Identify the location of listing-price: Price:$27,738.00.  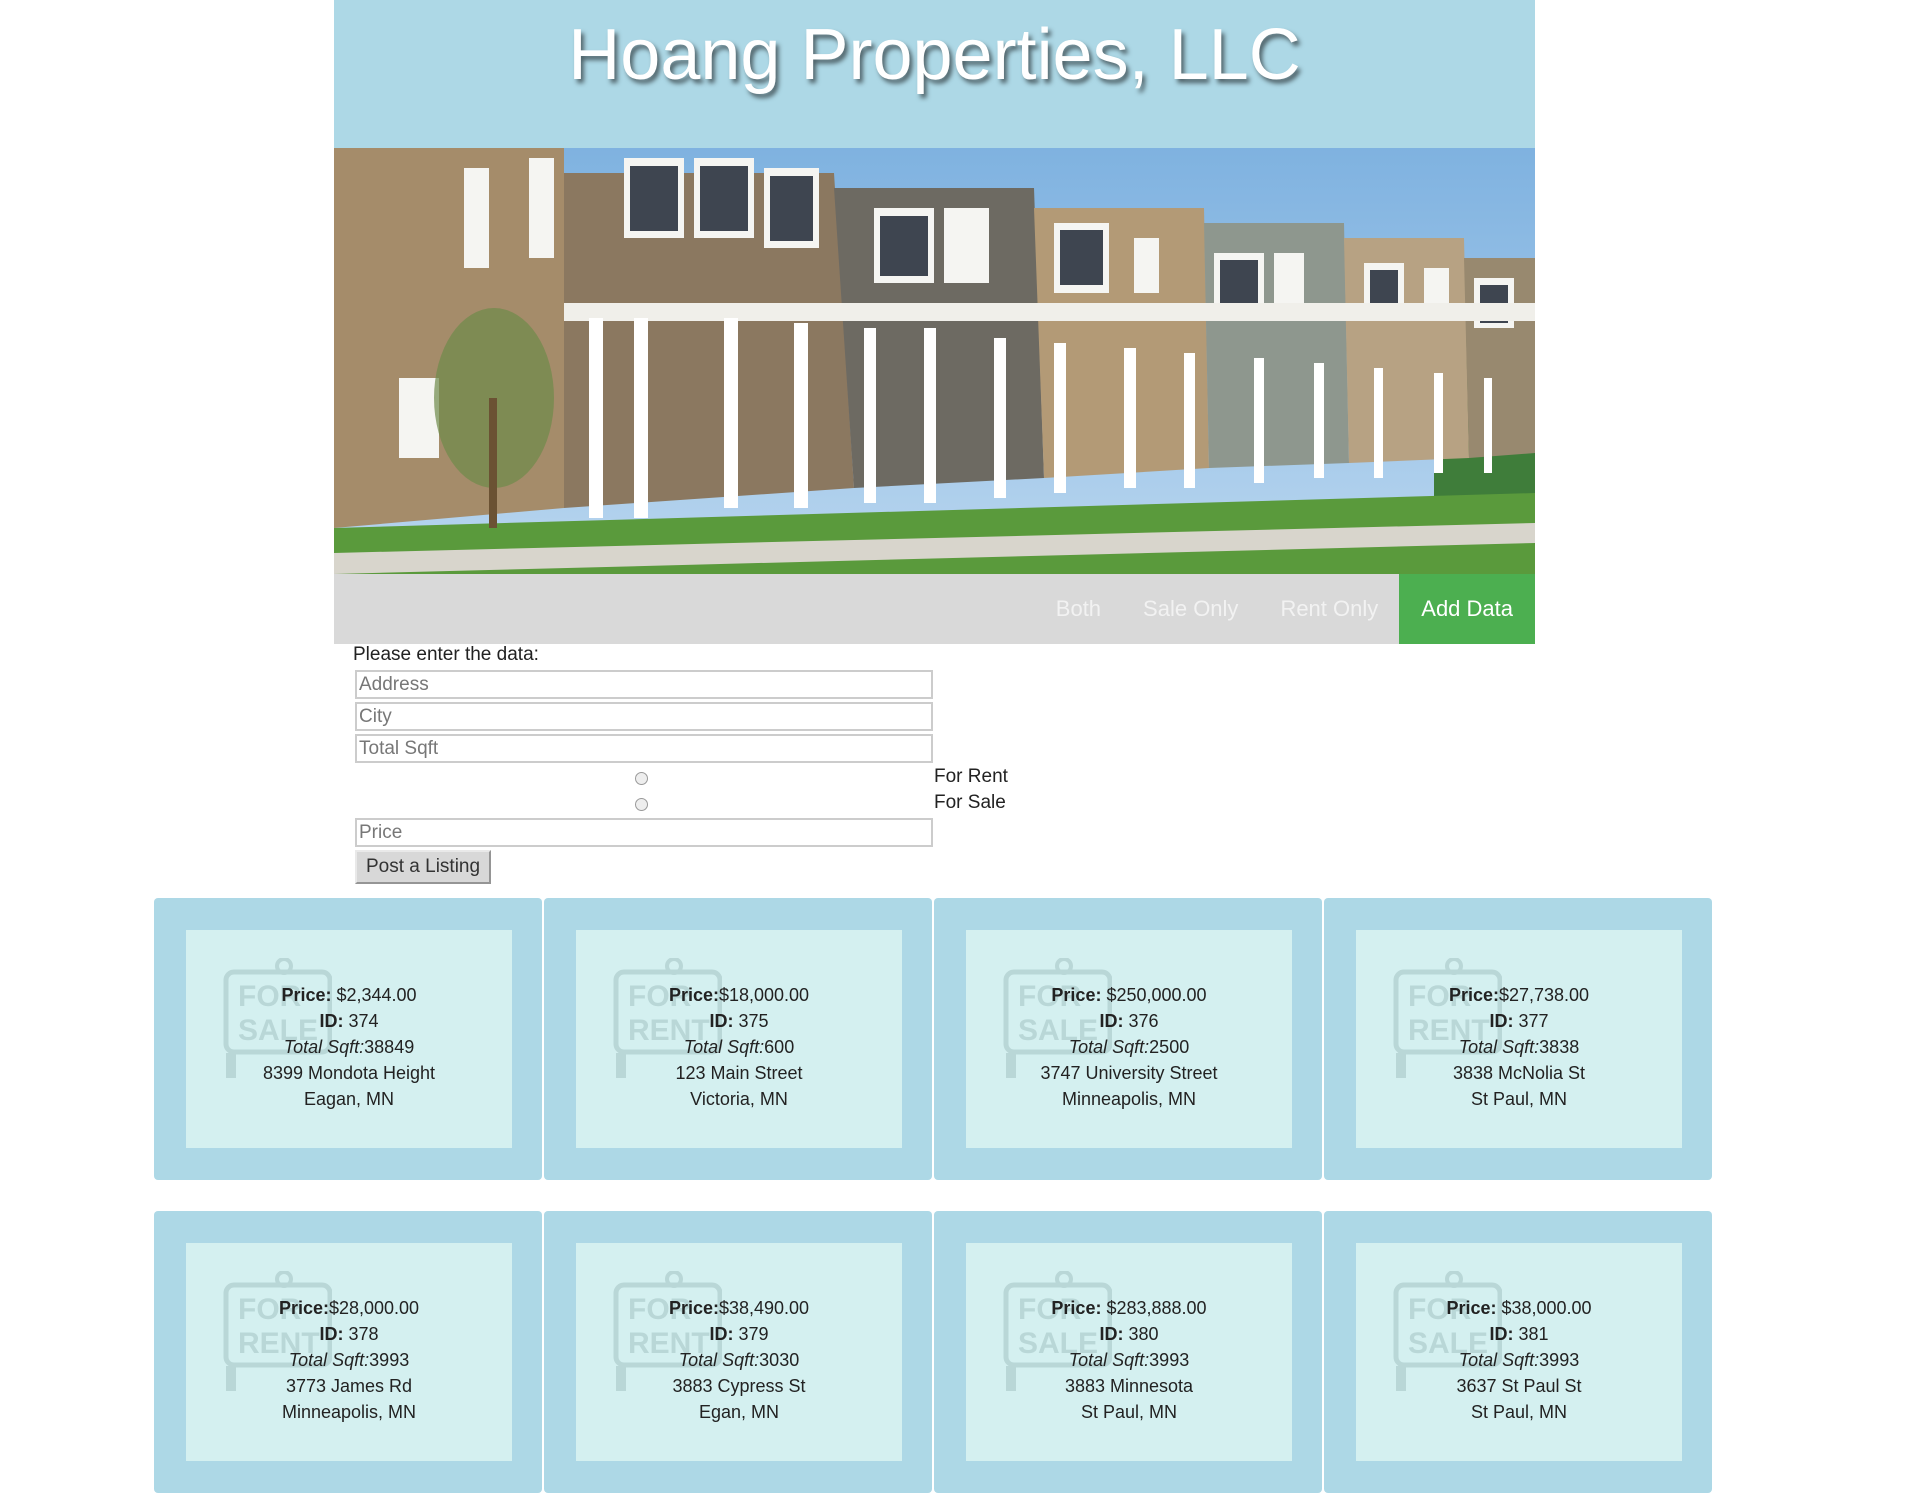
(1519, 995).